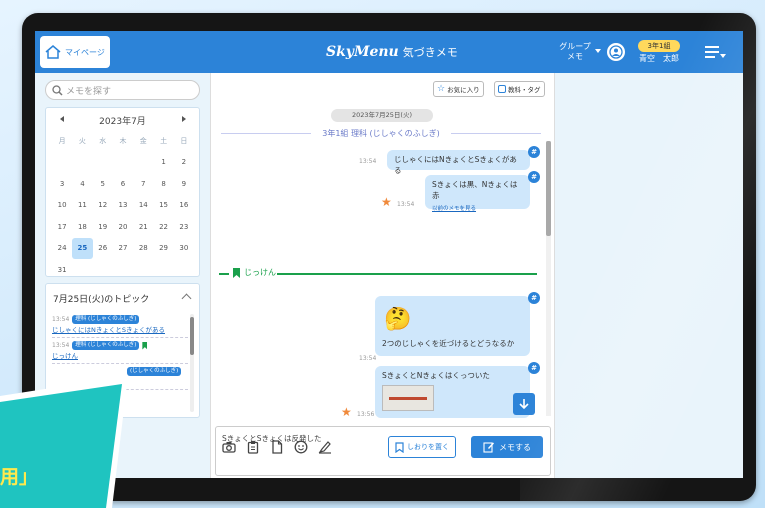 The image size is (765, 508). I want to click on group-memo-label: グループ, so click(575, 46).